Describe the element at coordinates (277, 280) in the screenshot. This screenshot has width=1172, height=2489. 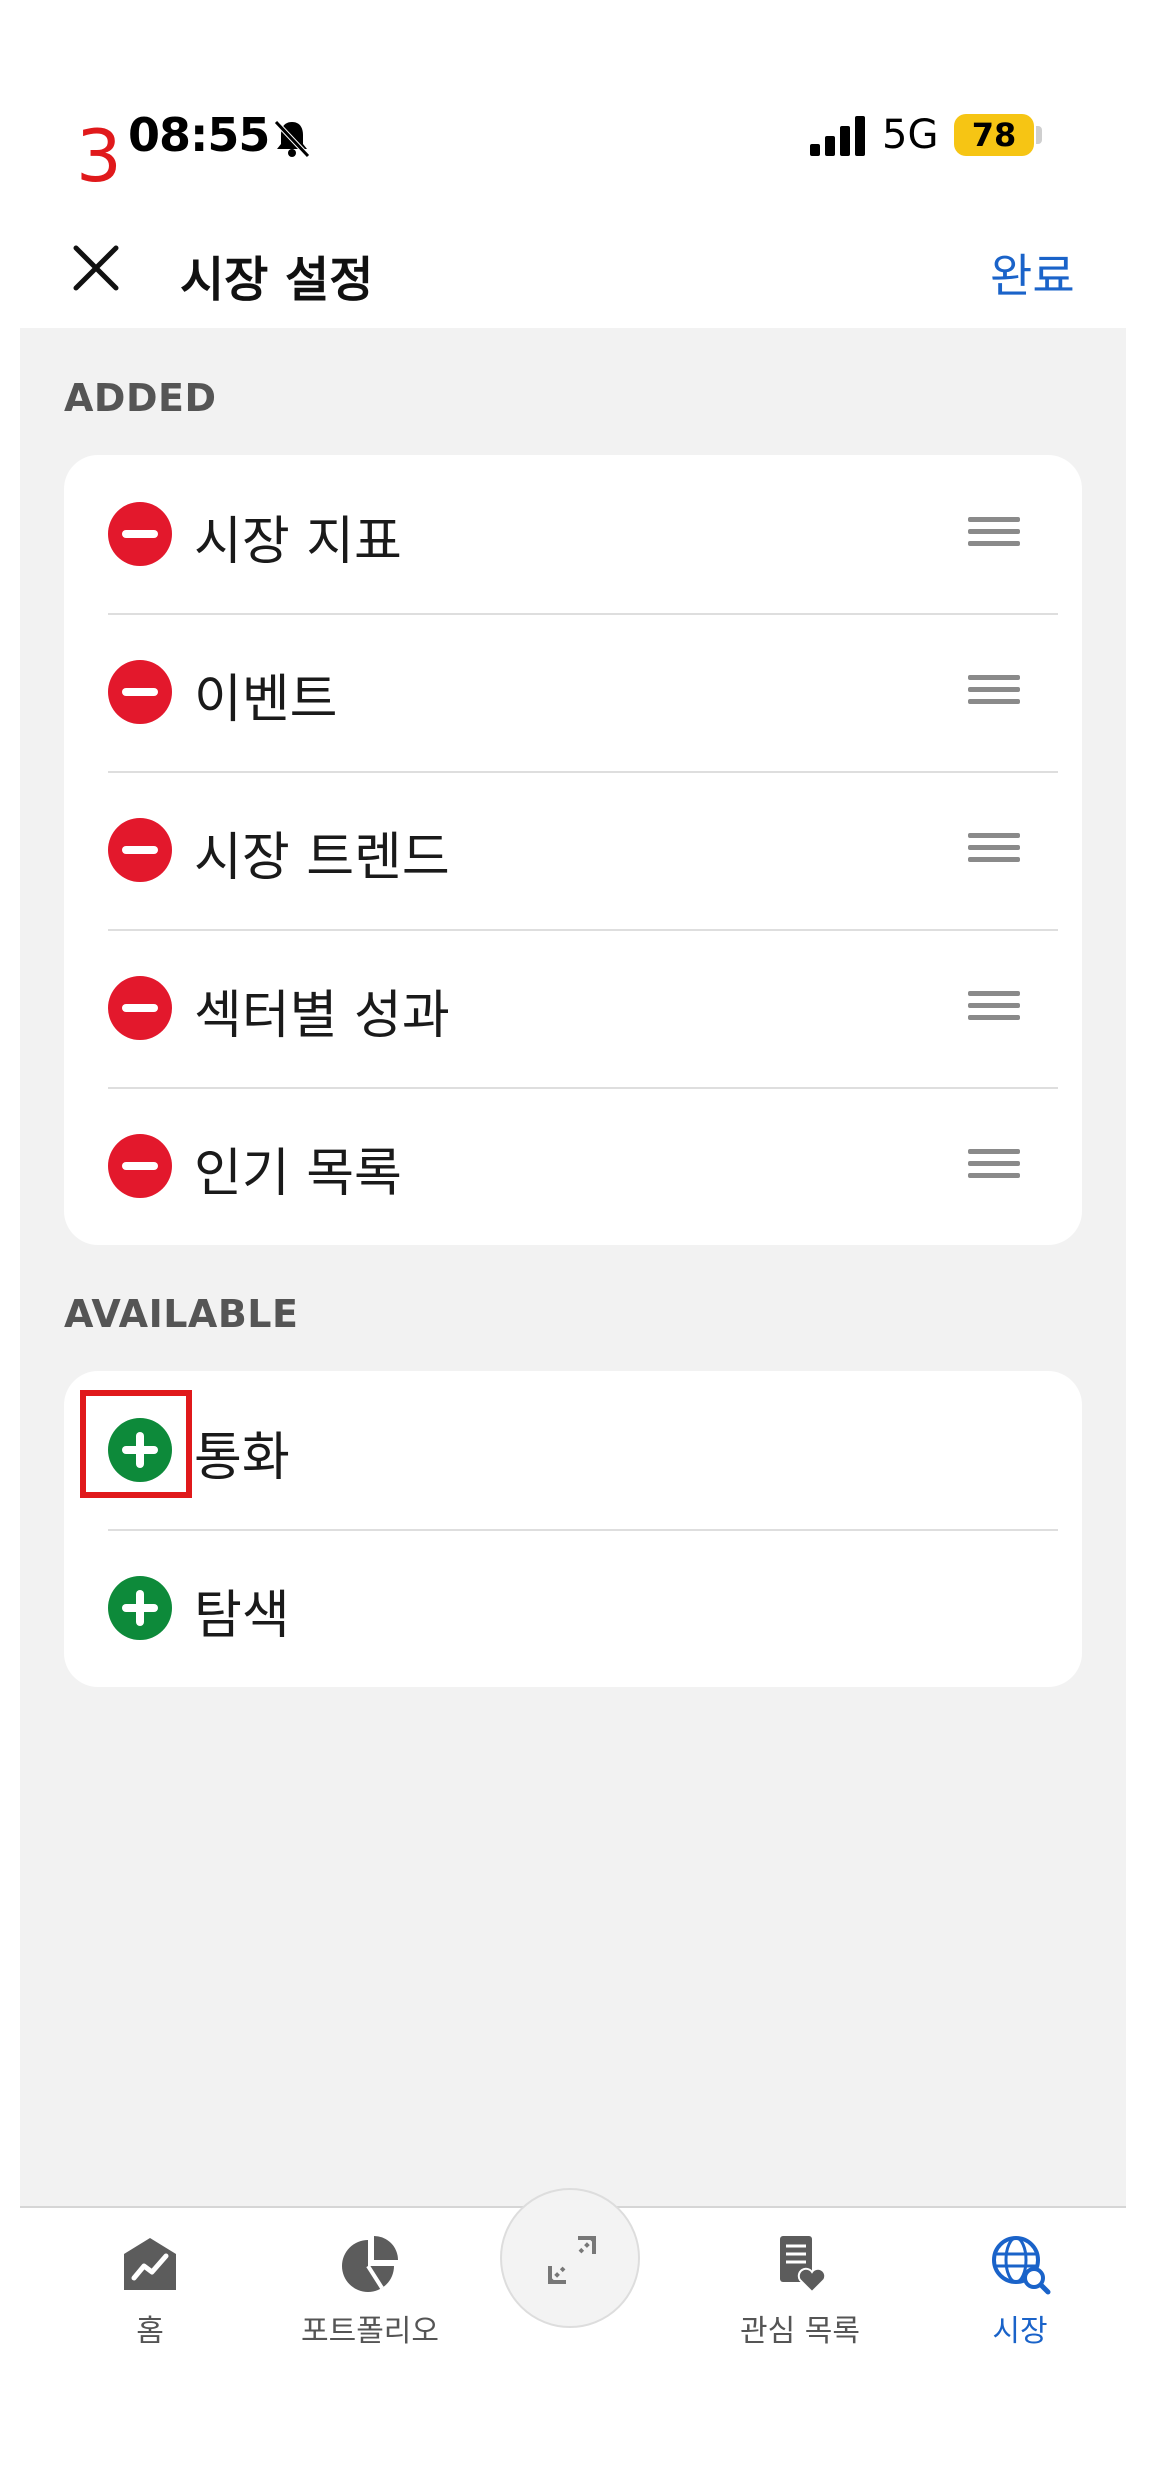
I see `page-title: 시장 설정` at that location.